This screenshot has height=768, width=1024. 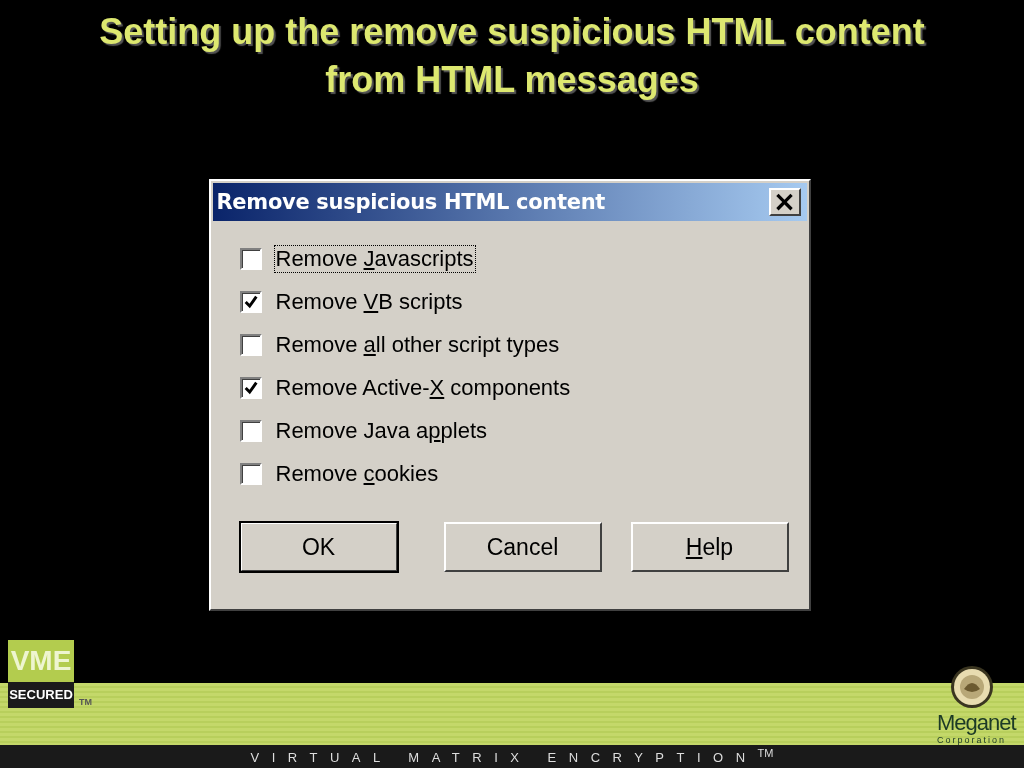 I want to click on dialog-button: Cancel, so click(x=522, y=547).